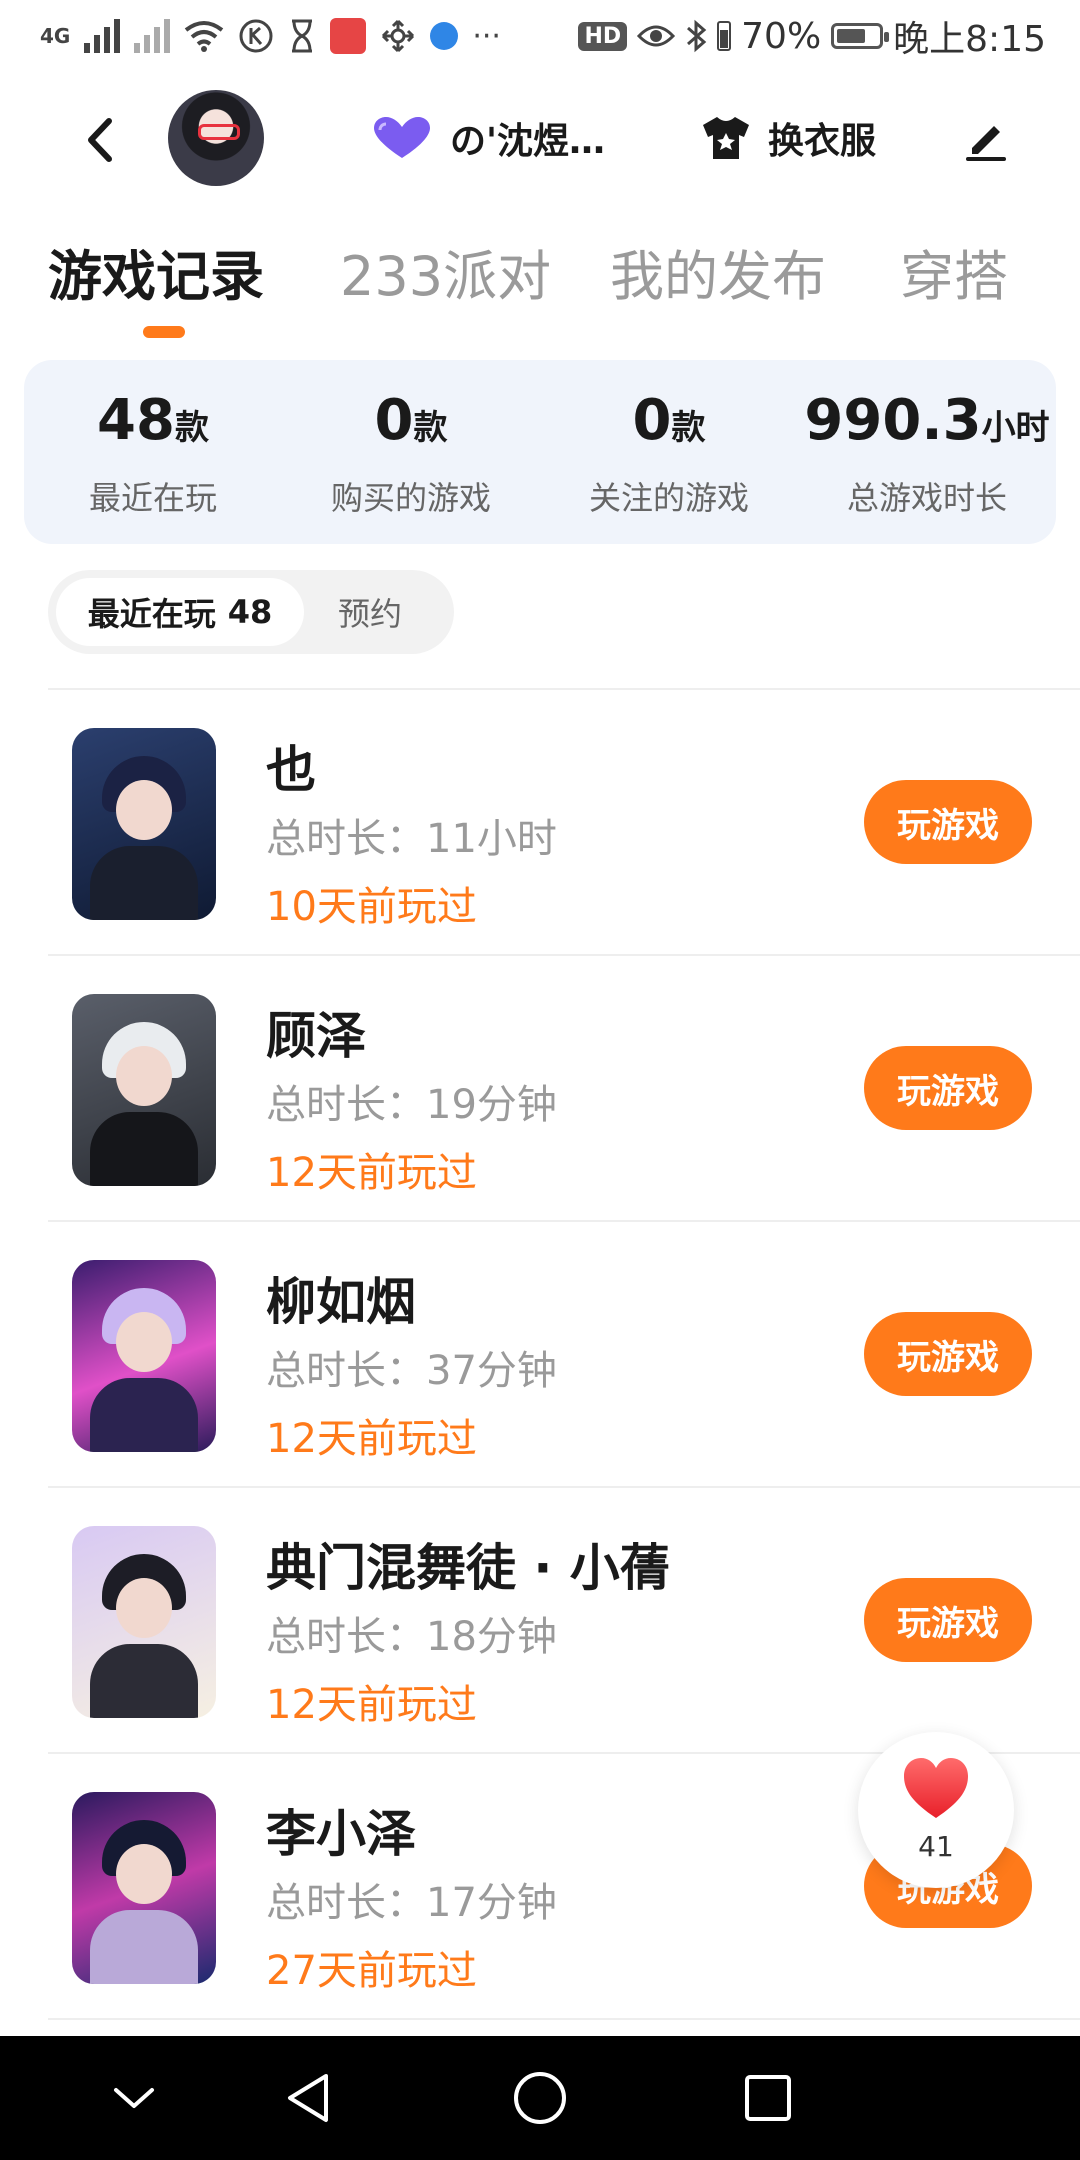  Describe the element at coordinates (893, 420) in the screenshot. I see `stat-value: 990.3` at that location.